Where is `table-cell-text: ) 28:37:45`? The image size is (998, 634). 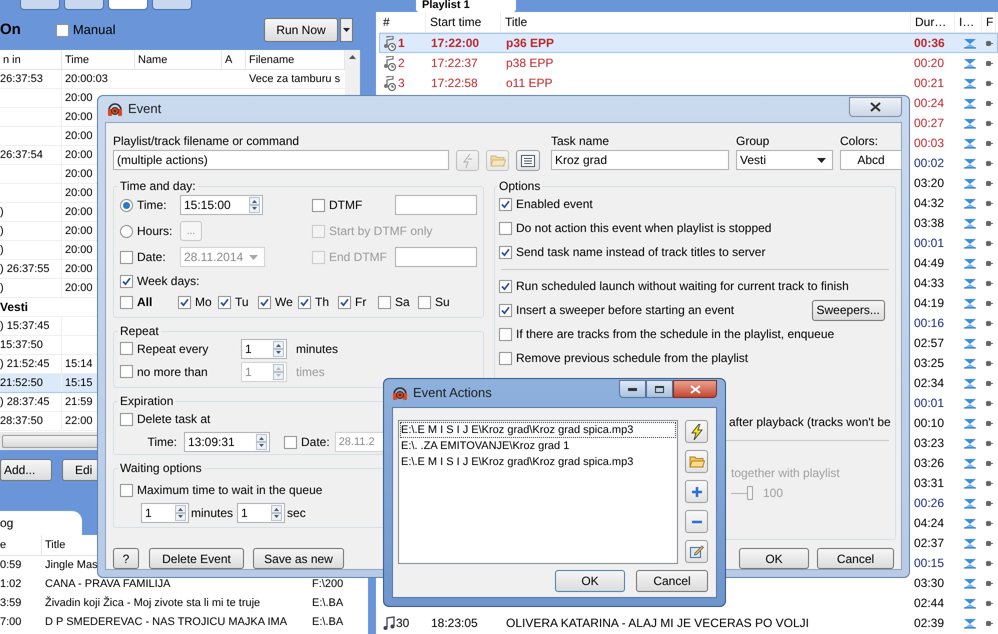 table-cell-text: ) 28:37:45 is located at coordinates (25, 402).